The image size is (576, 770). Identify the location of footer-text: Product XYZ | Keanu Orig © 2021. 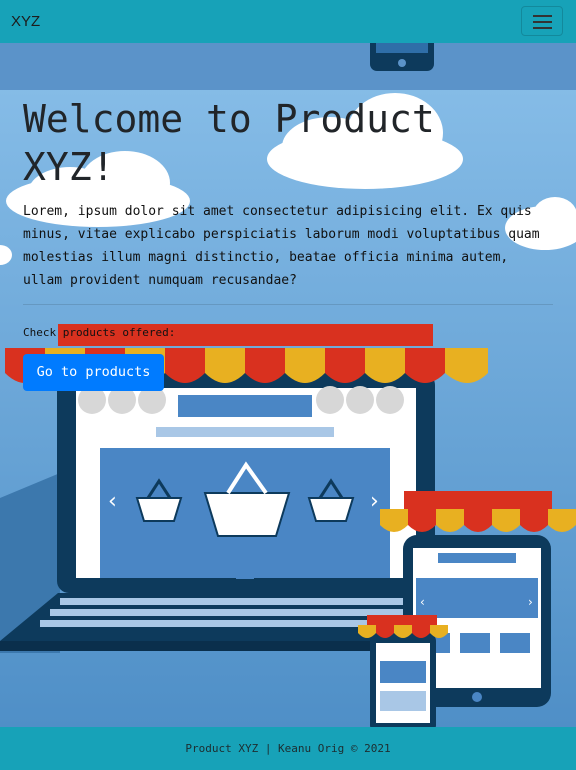
(288, 748).